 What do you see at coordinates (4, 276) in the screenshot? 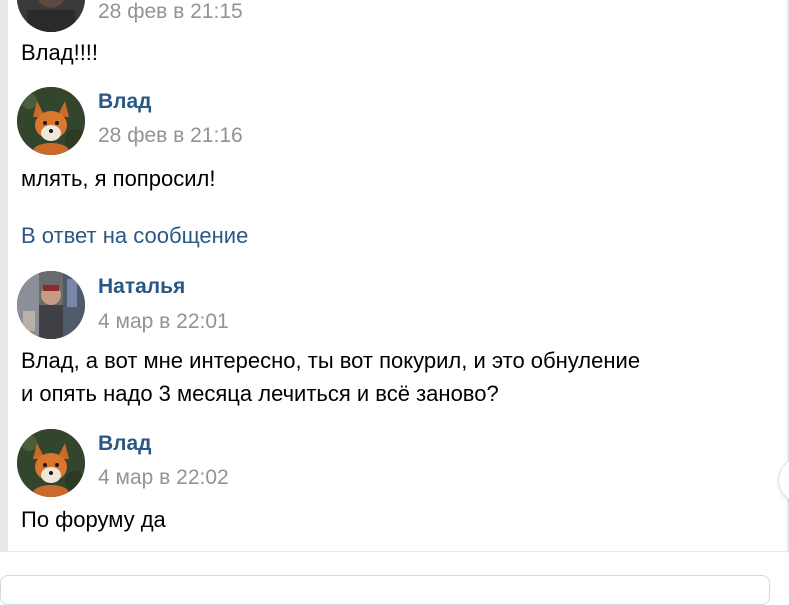
I see `thread-left-border` at bounding box center [4, 276].